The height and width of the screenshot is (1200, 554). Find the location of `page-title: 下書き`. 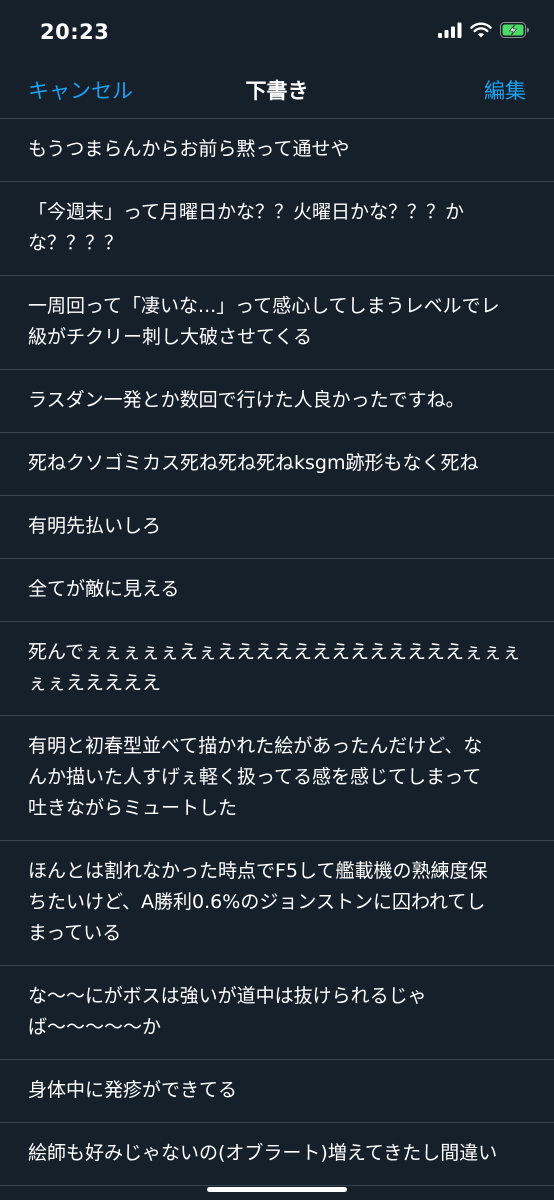

page-title: 下書き is located at coordinates (277, 91).